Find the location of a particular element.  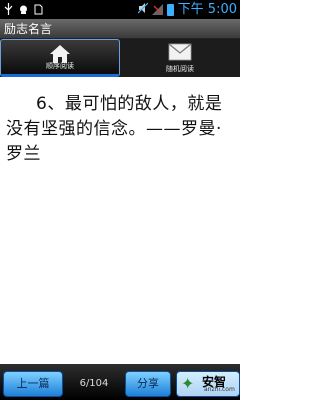

tab-bar: 顺序阅读 随机阅读 is located at coordinates (120, 58).